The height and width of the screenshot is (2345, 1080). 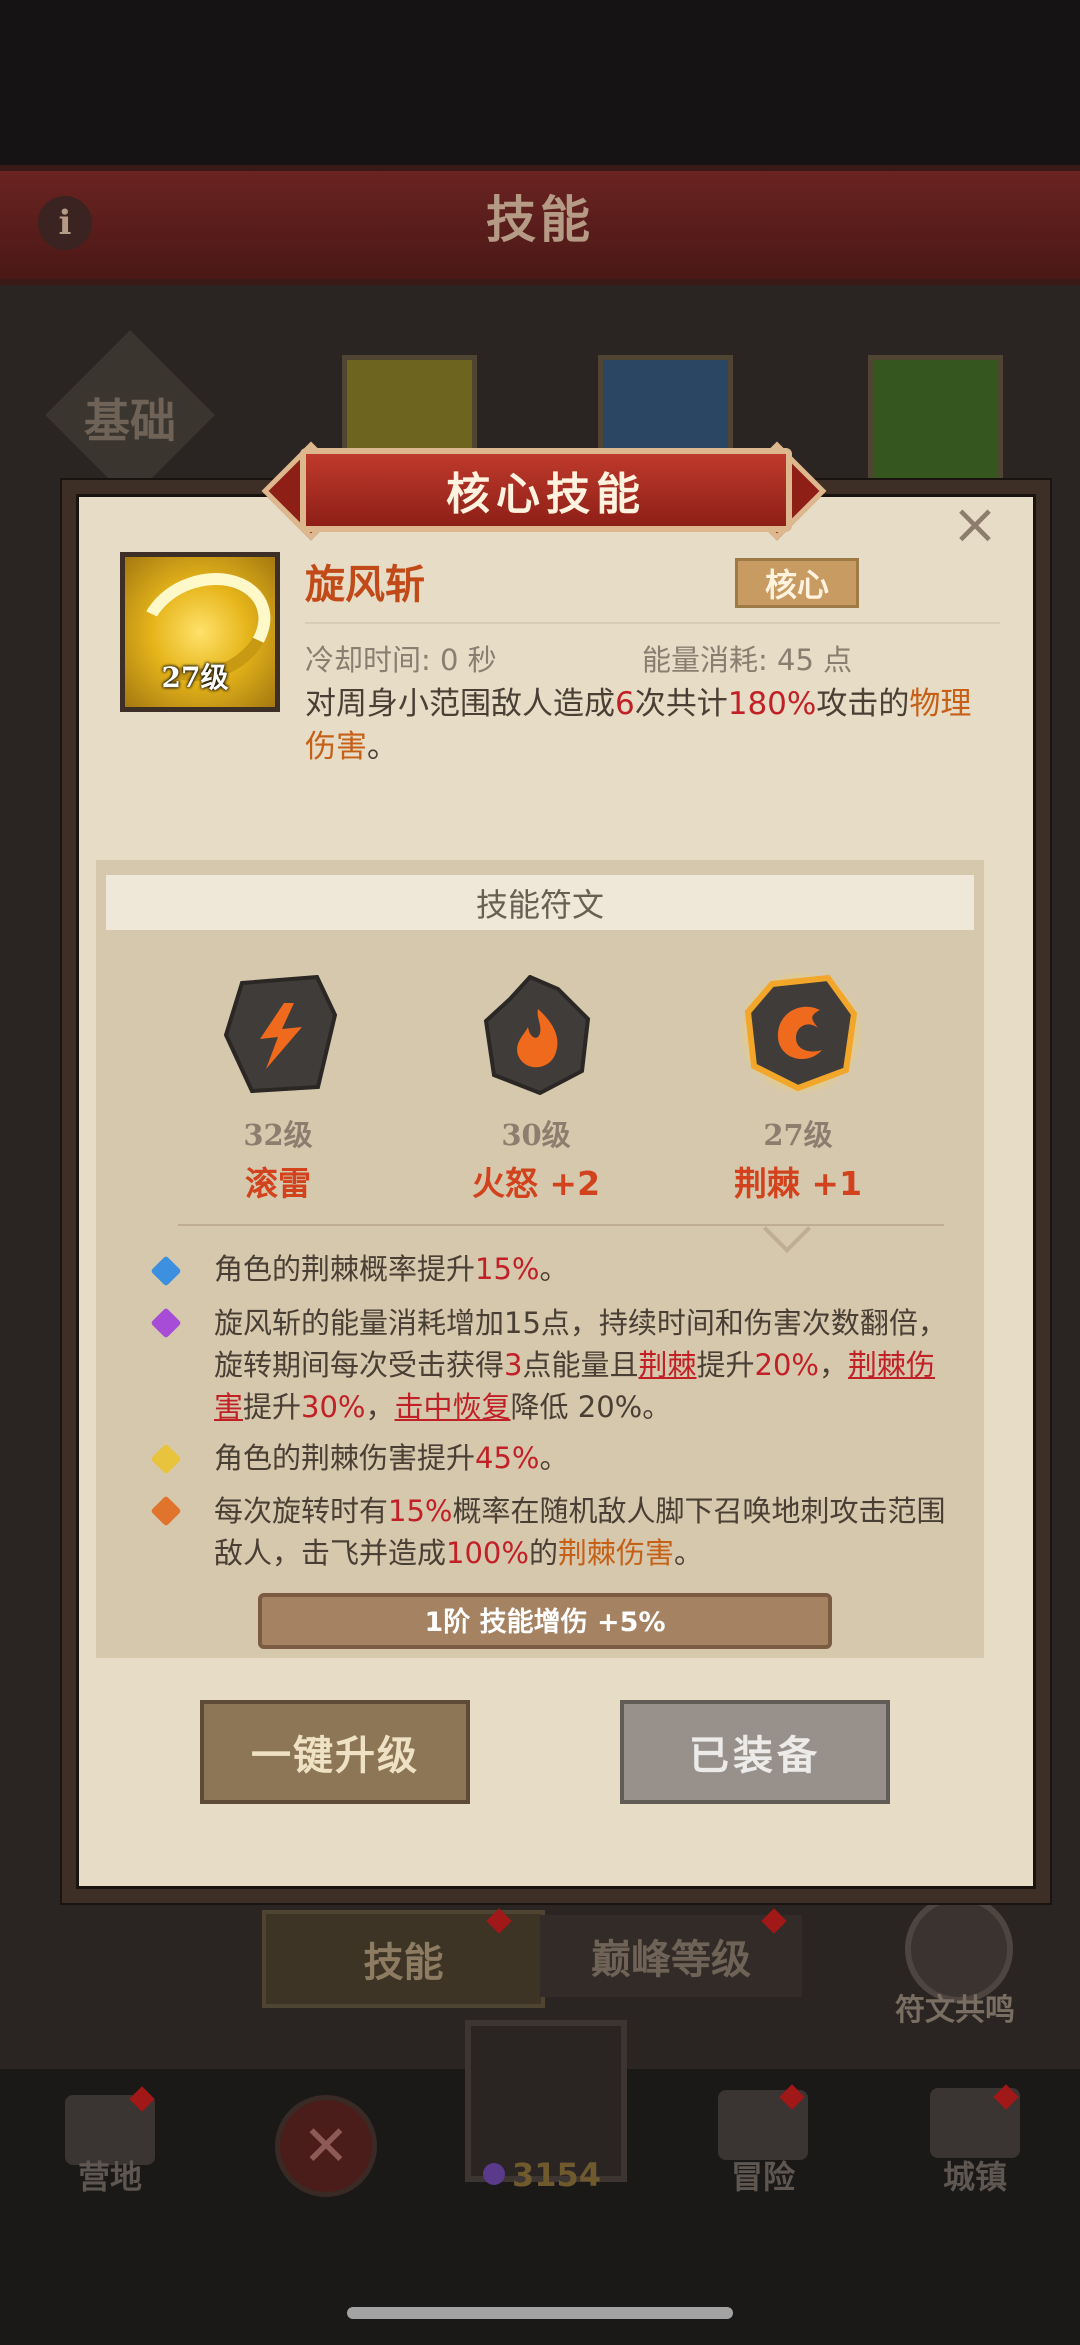 What do you see at coordinates (540, 220) in the screenshot?
I see `screen-title: 技能` at bounding box center [540, 220].